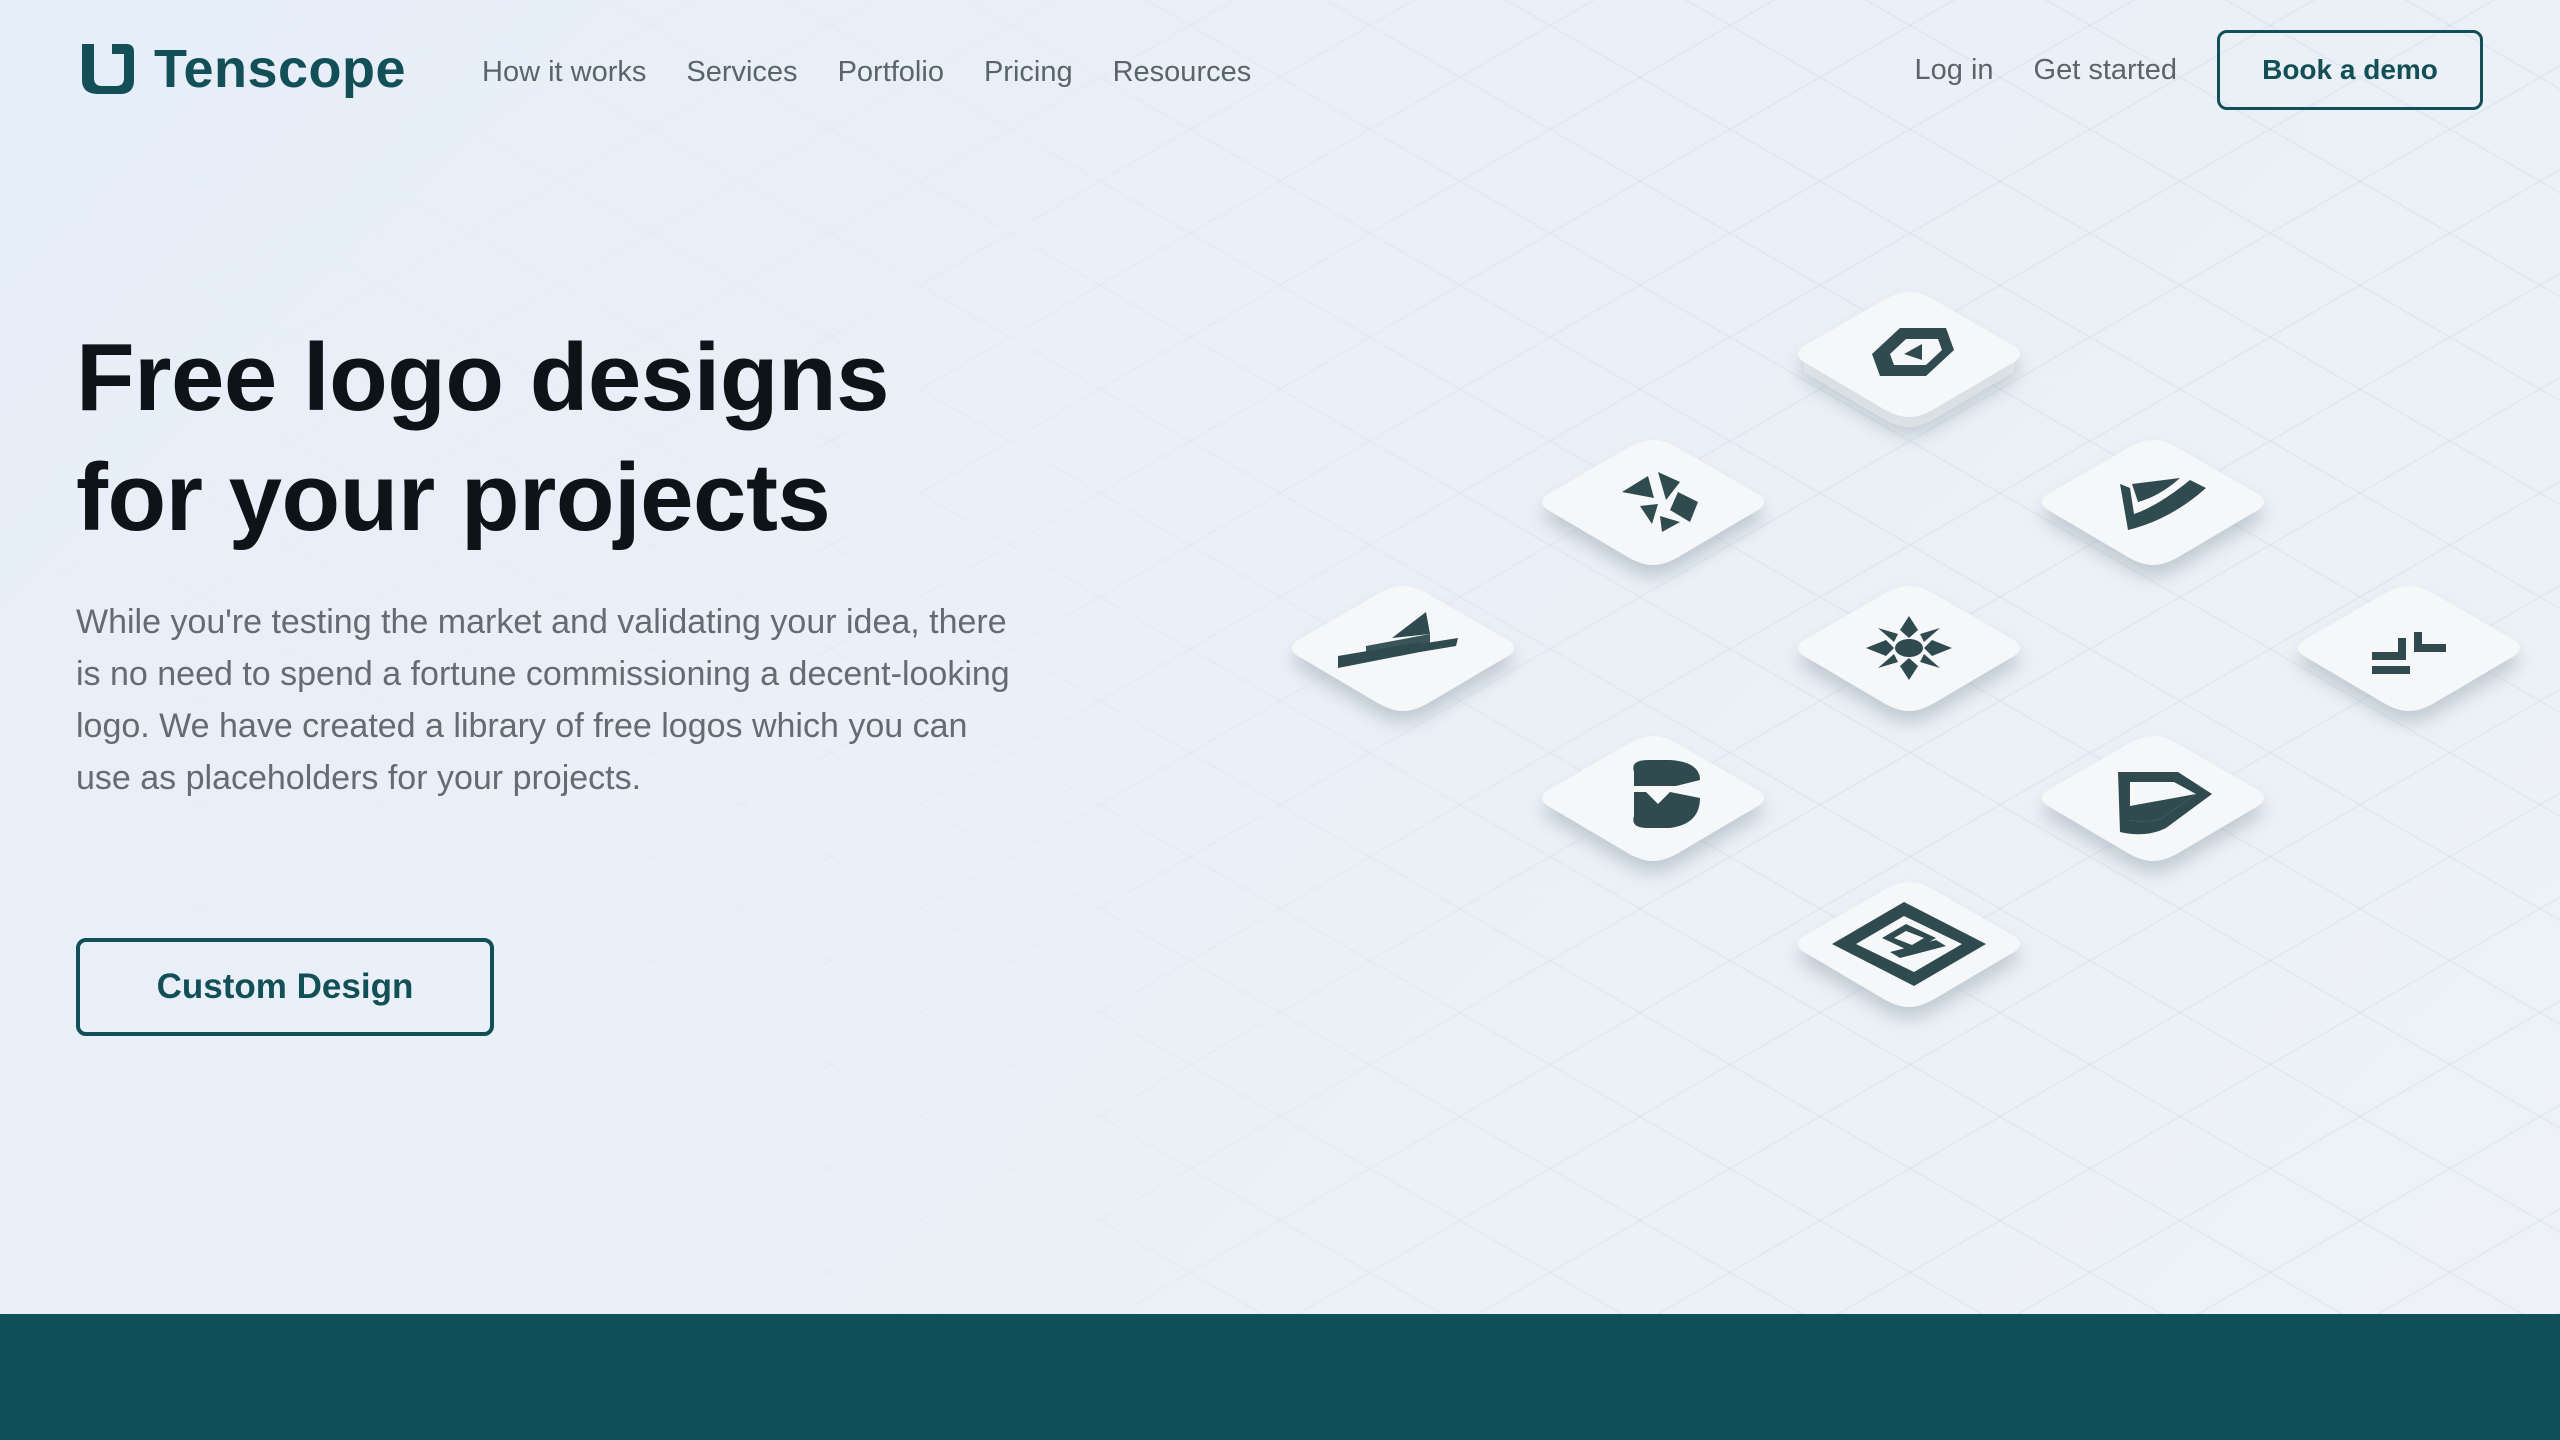 The height and width of the screenshot is (1440, 2560). What do you see at coordinates (1954, 70) in the screenshot?
I see `login-link: Log in` at bounding box center [1954, 70].